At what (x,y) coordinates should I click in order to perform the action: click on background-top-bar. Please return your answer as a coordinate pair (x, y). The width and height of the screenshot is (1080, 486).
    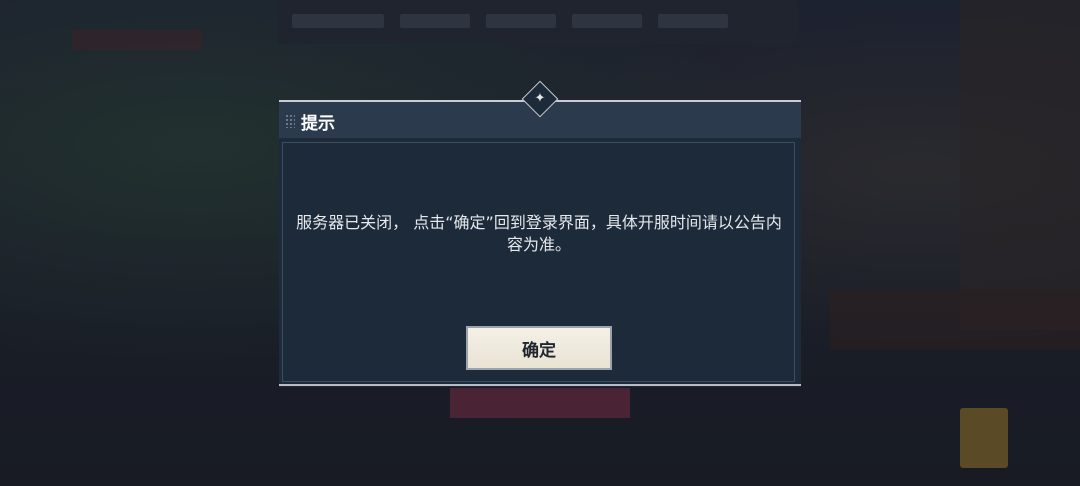
    Looking at the image, I should click on (538, 22).